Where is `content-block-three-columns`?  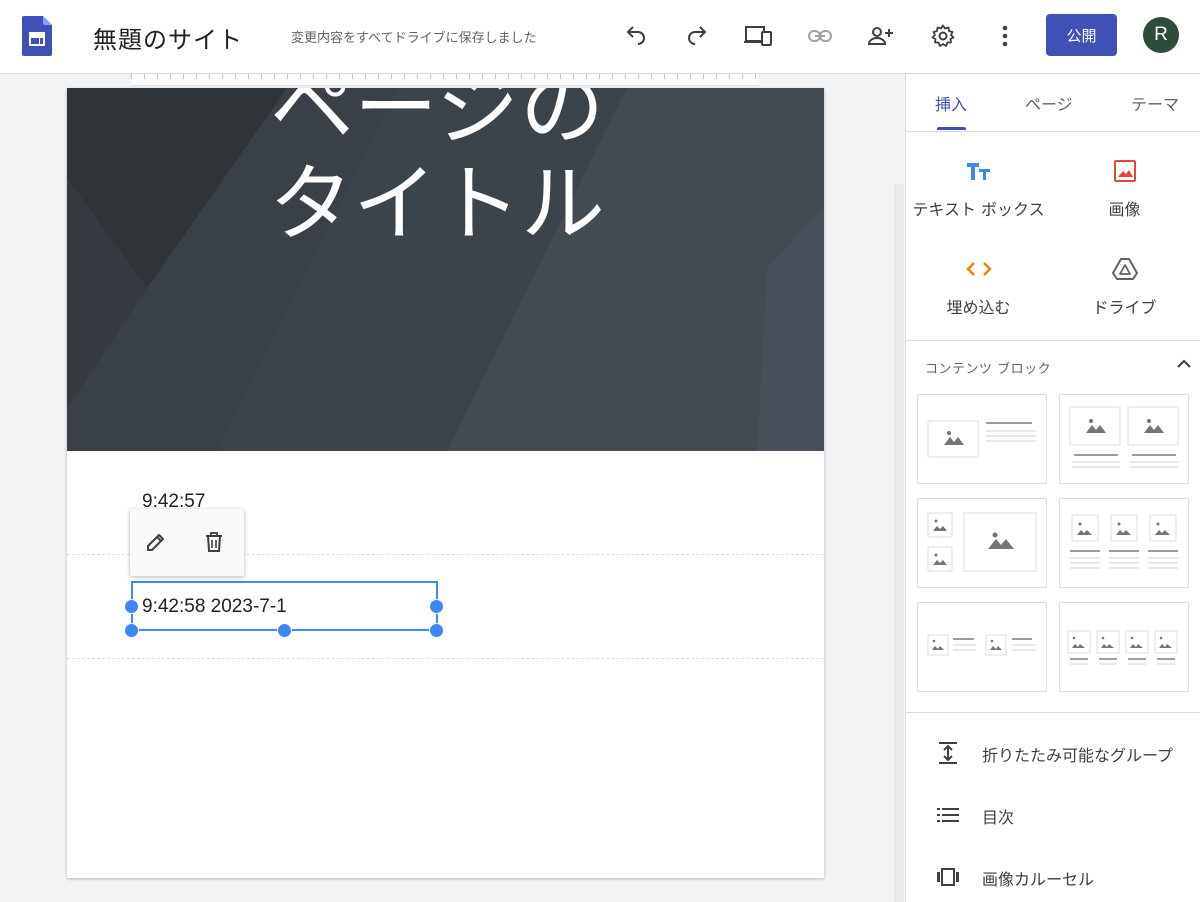 content-block-three-columns is located at coordinates (1124, 543).